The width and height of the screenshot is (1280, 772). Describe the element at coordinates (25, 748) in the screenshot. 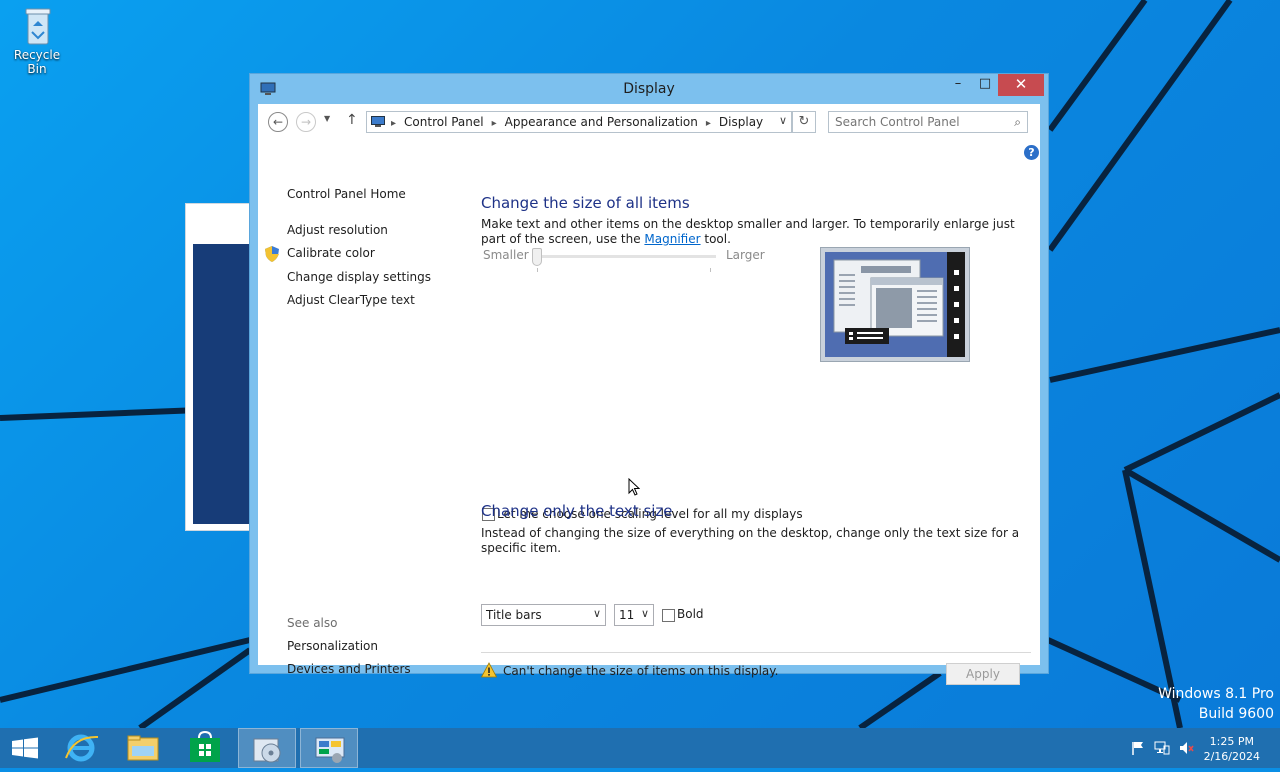

I see `start-icon` at that location.